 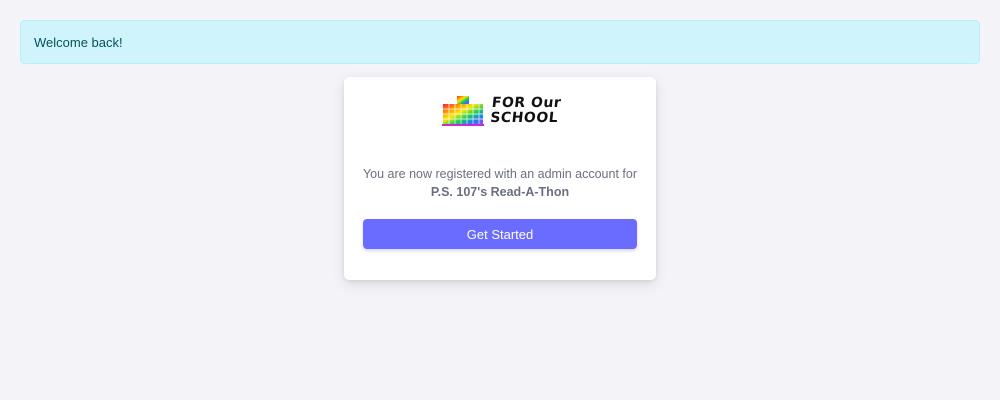 What do you see at coordinates (524, 118) in the screenshot?
I see `logo-line-2: SCHOOL` at bounding box center [524, 118].